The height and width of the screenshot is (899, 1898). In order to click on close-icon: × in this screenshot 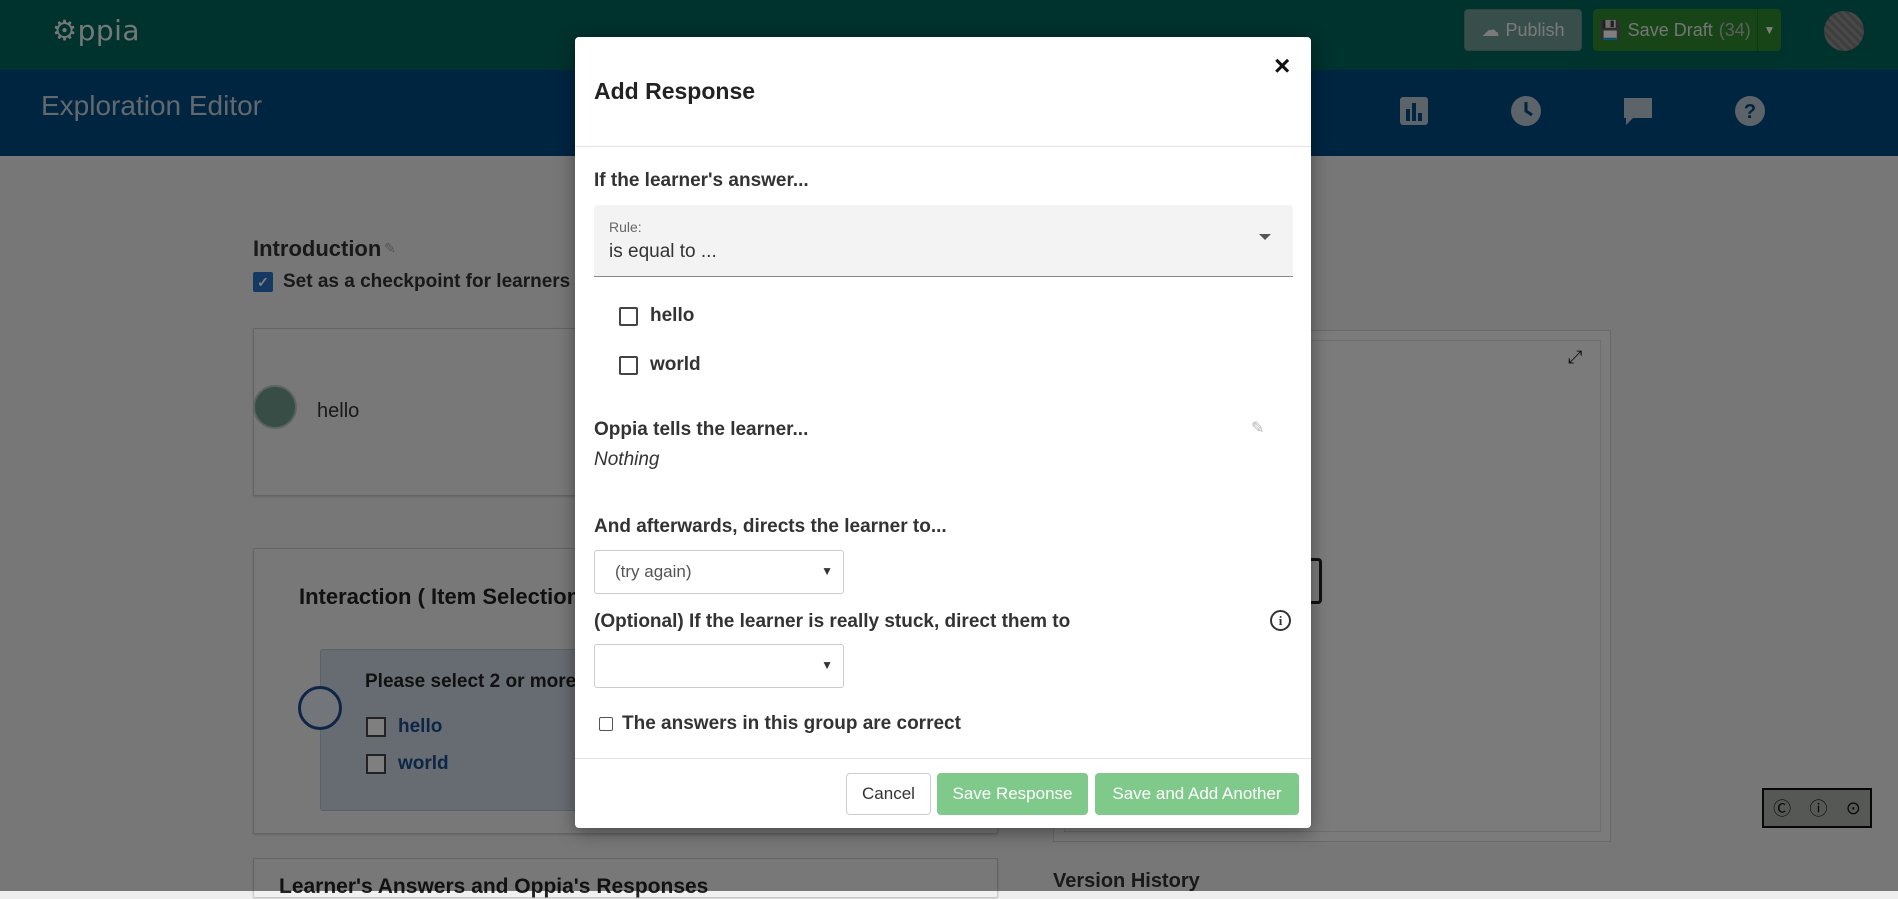, I will do `click(1282, 66)`.